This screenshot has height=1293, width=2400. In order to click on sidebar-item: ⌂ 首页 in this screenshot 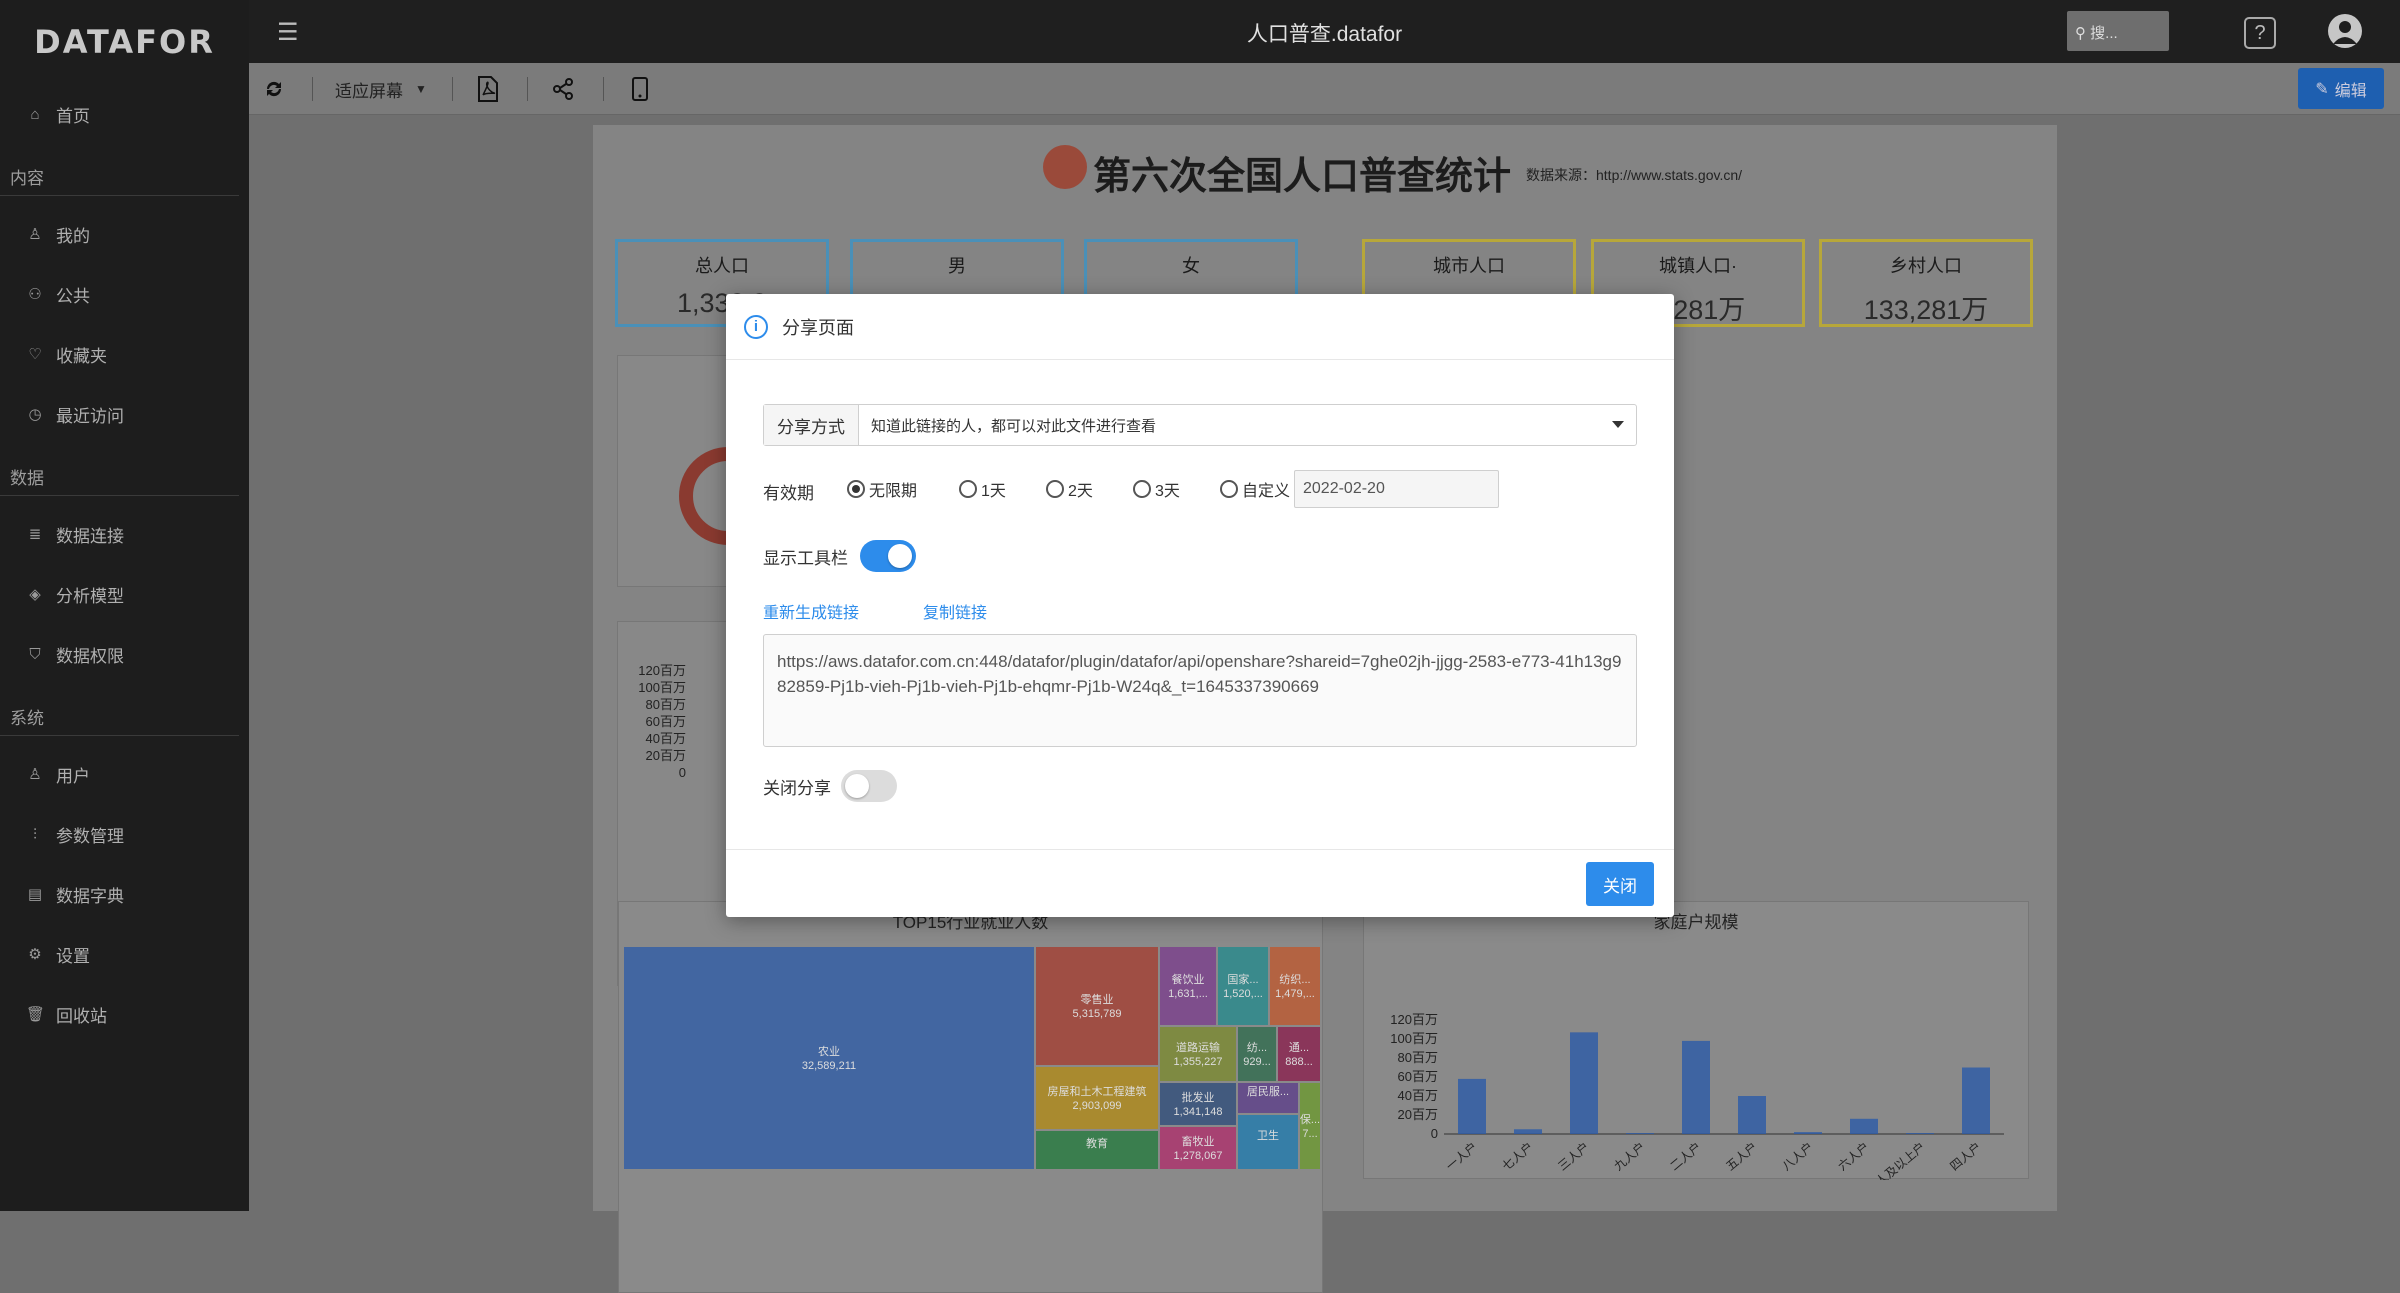, I will do `click(124, 114)`.